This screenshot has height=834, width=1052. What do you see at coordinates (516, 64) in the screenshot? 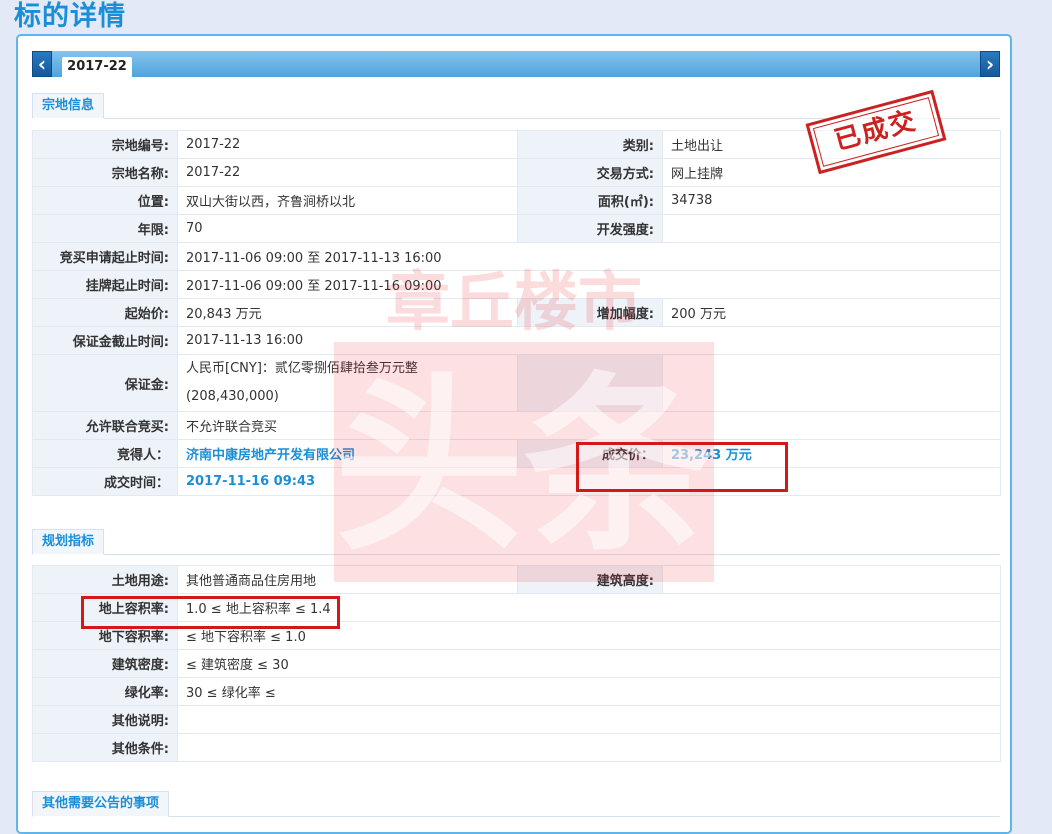
I see `tab-bar: ‹ 2017-22 ›` at bounding box center [516, 64].